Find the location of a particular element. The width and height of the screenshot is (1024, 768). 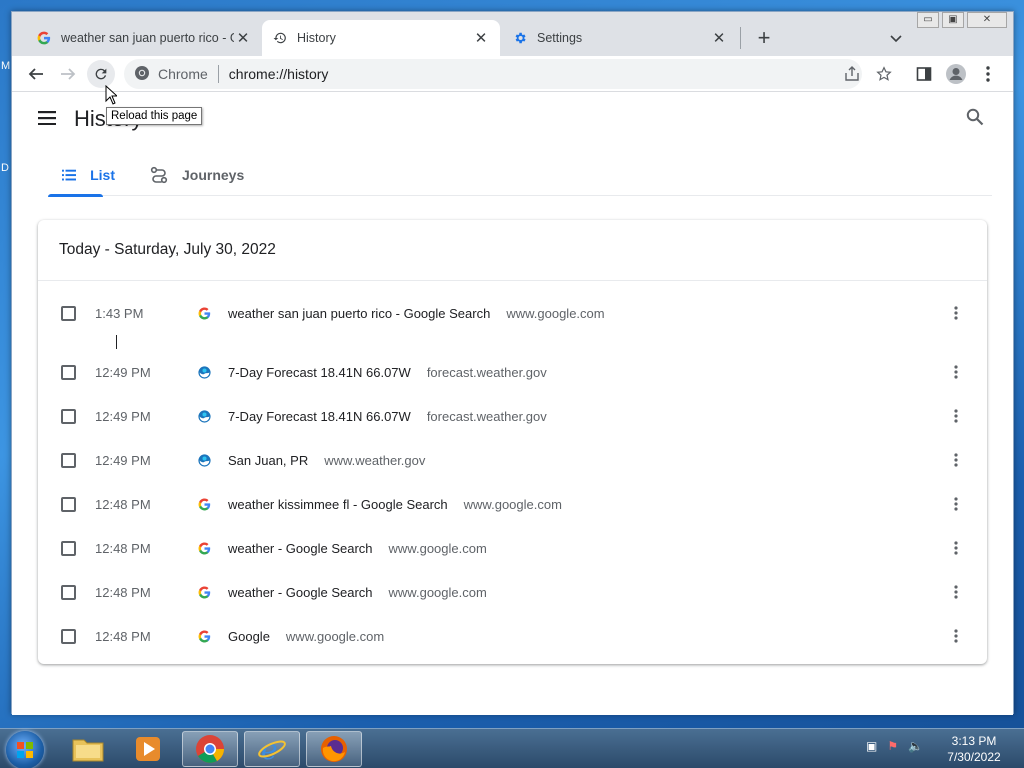

firefox-icon is located at coordinates (334, 749).